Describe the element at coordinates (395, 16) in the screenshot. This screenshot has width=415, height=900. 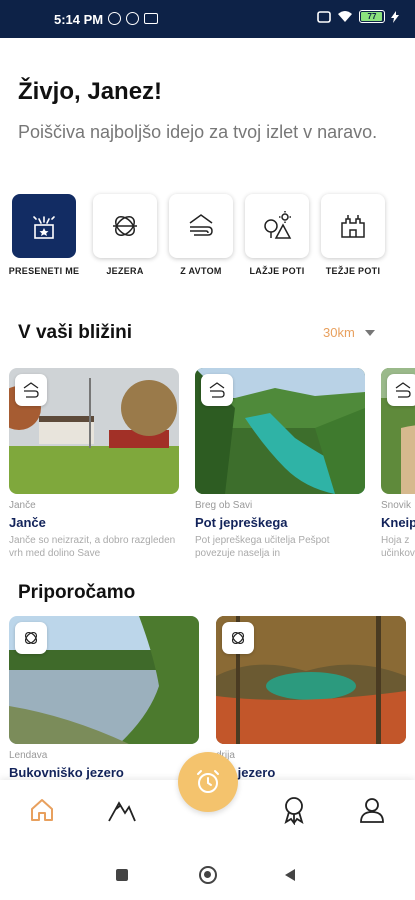
I see `charging-icon` at that location.